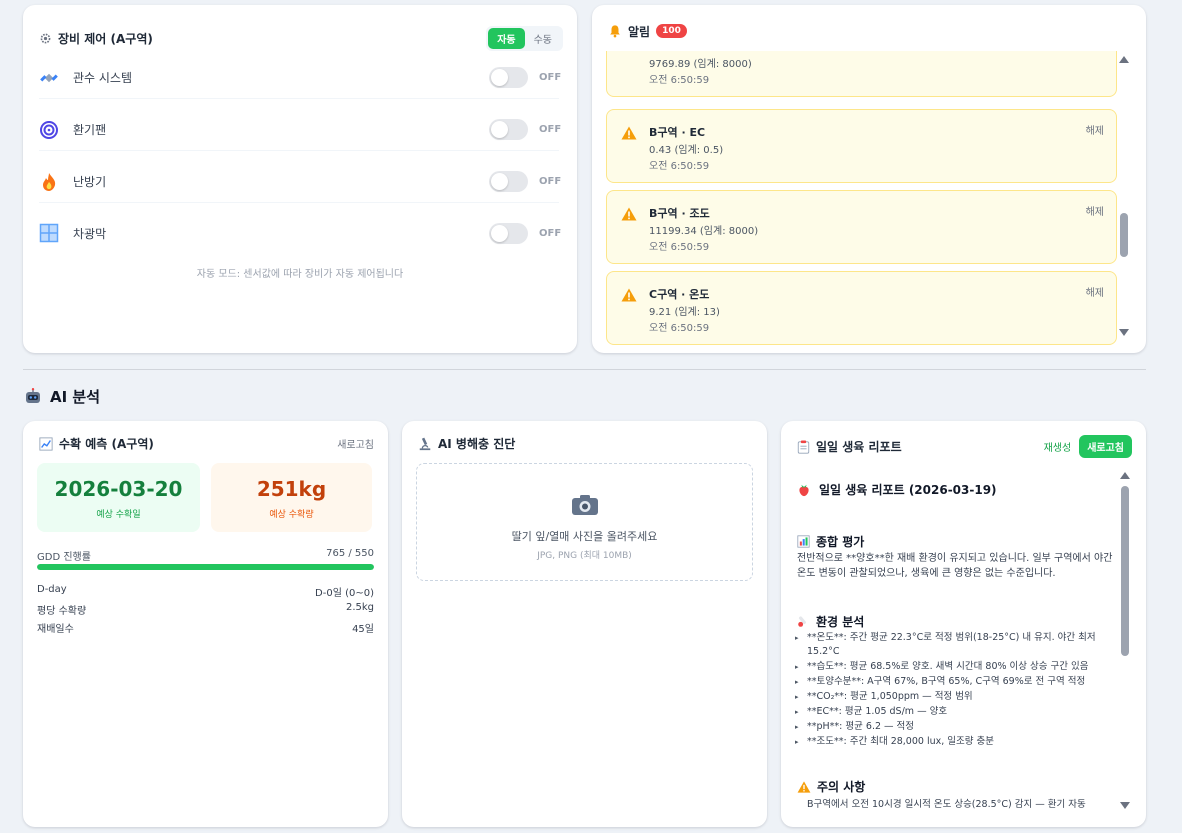 The height and width of the screenshot is (833, 1182). I want to click on row-label: 재배일수, so click(55, 629).